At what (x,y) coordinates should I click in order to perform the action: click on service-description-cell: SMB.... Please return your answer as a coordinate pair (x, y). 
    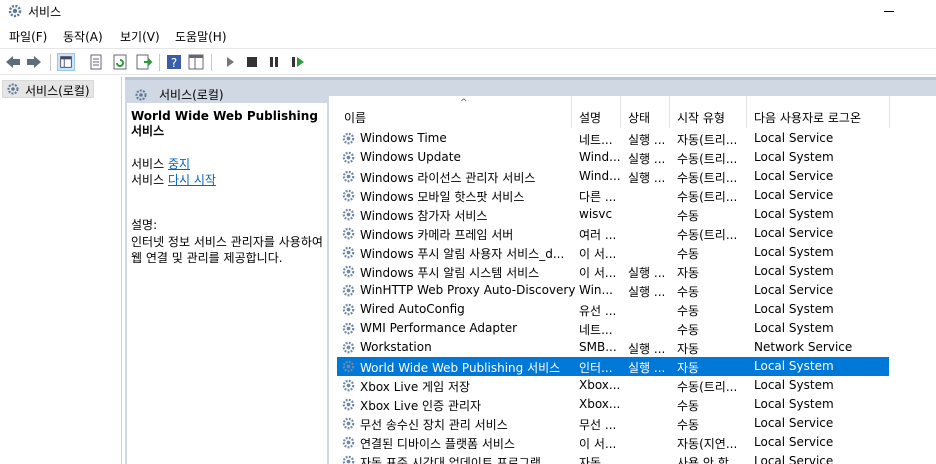
    Looking at the image, I should click on (598, 347).